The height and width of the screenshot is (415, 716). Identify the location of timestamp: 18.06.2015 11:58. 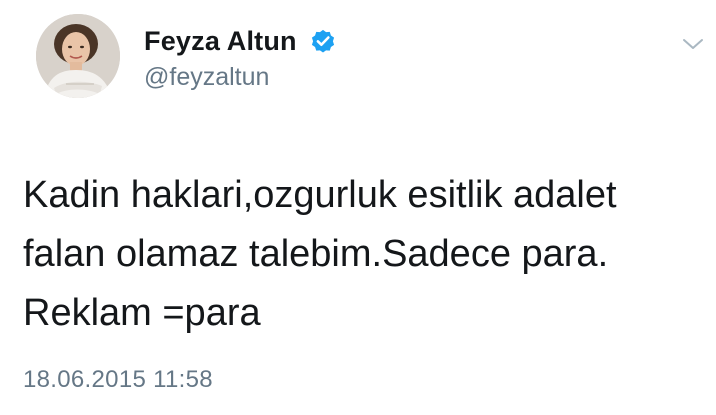
(118, 380).